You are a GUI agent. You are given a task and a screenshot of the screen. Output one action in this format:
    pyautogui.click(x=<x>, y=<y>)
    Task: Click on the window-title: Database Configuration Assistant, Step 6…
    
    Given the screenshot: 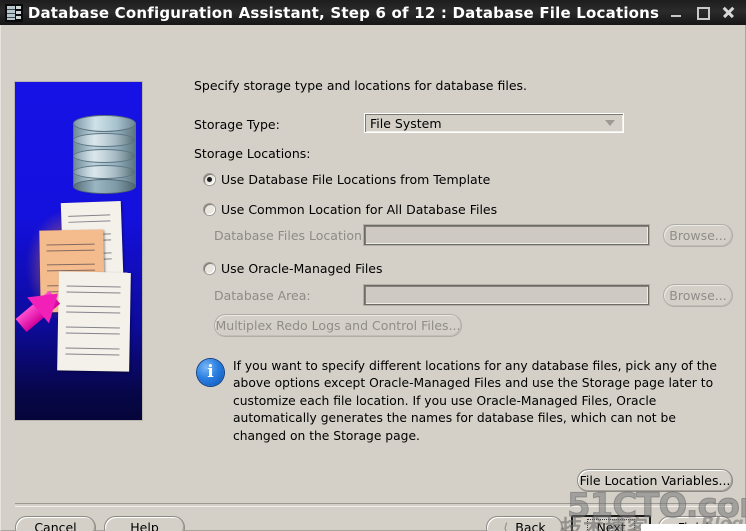 What is the action you would take?
    pyautogui.click(x=343, y=12)
    